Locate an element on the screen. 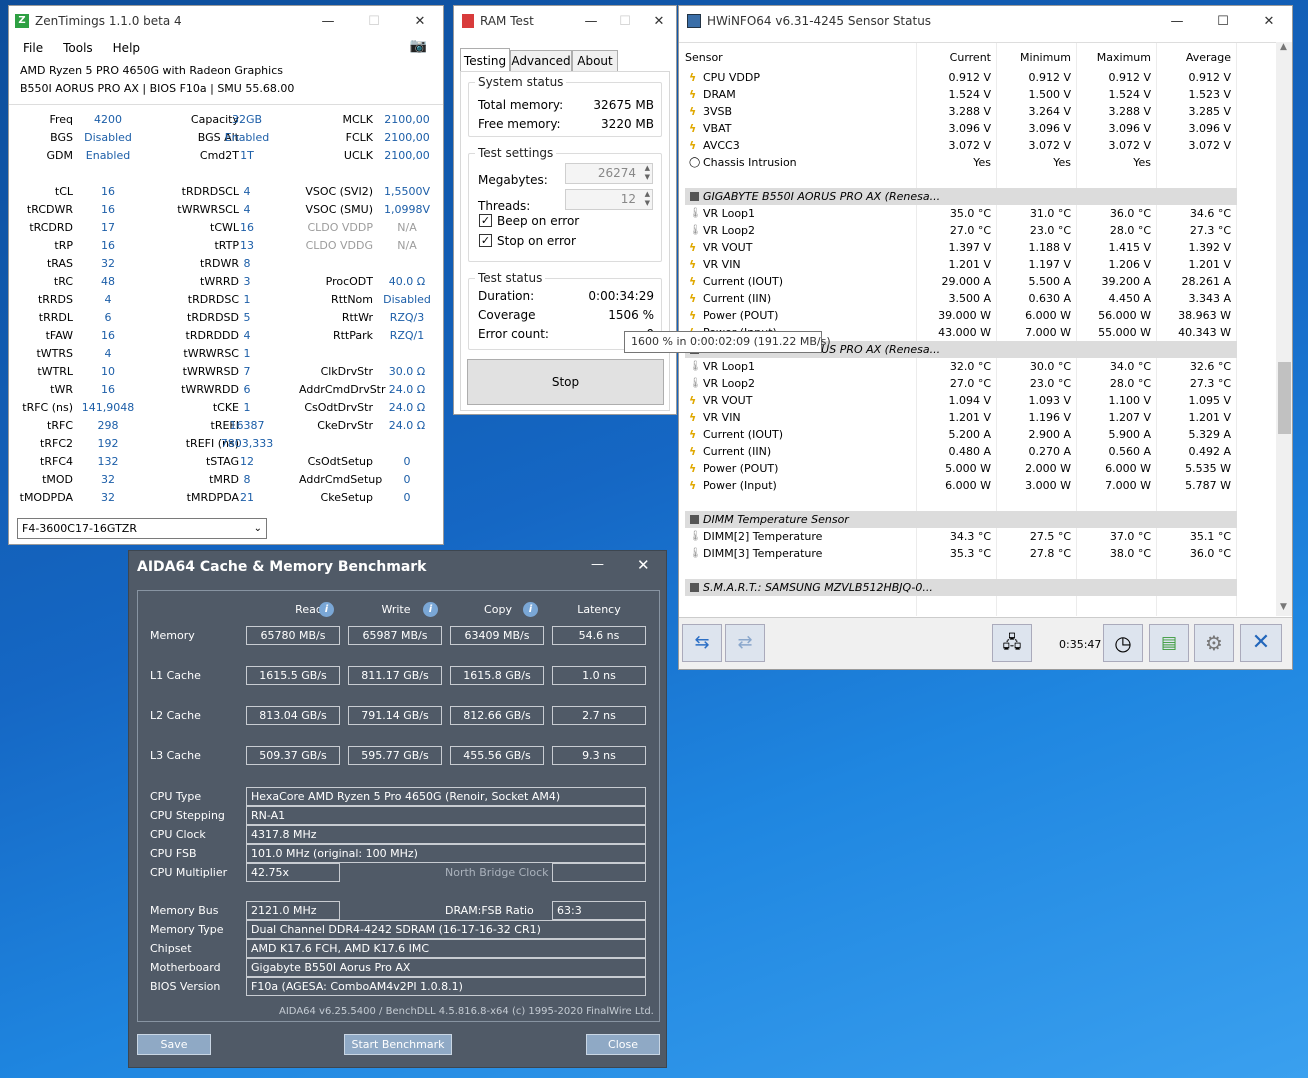 The width and height of the screenshot is (1308, 1078). header-sensor: Sensor is located at coordinates (704, 57).